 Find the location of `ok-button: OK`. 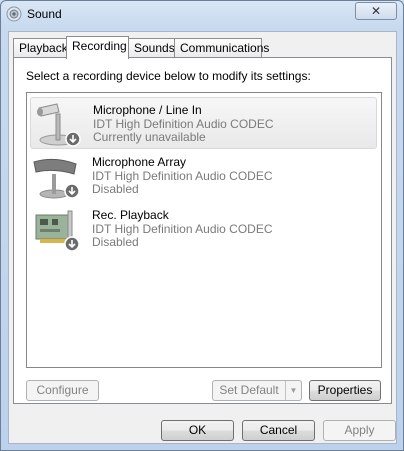

ok-button: OK is located at coordinates (197, 430).